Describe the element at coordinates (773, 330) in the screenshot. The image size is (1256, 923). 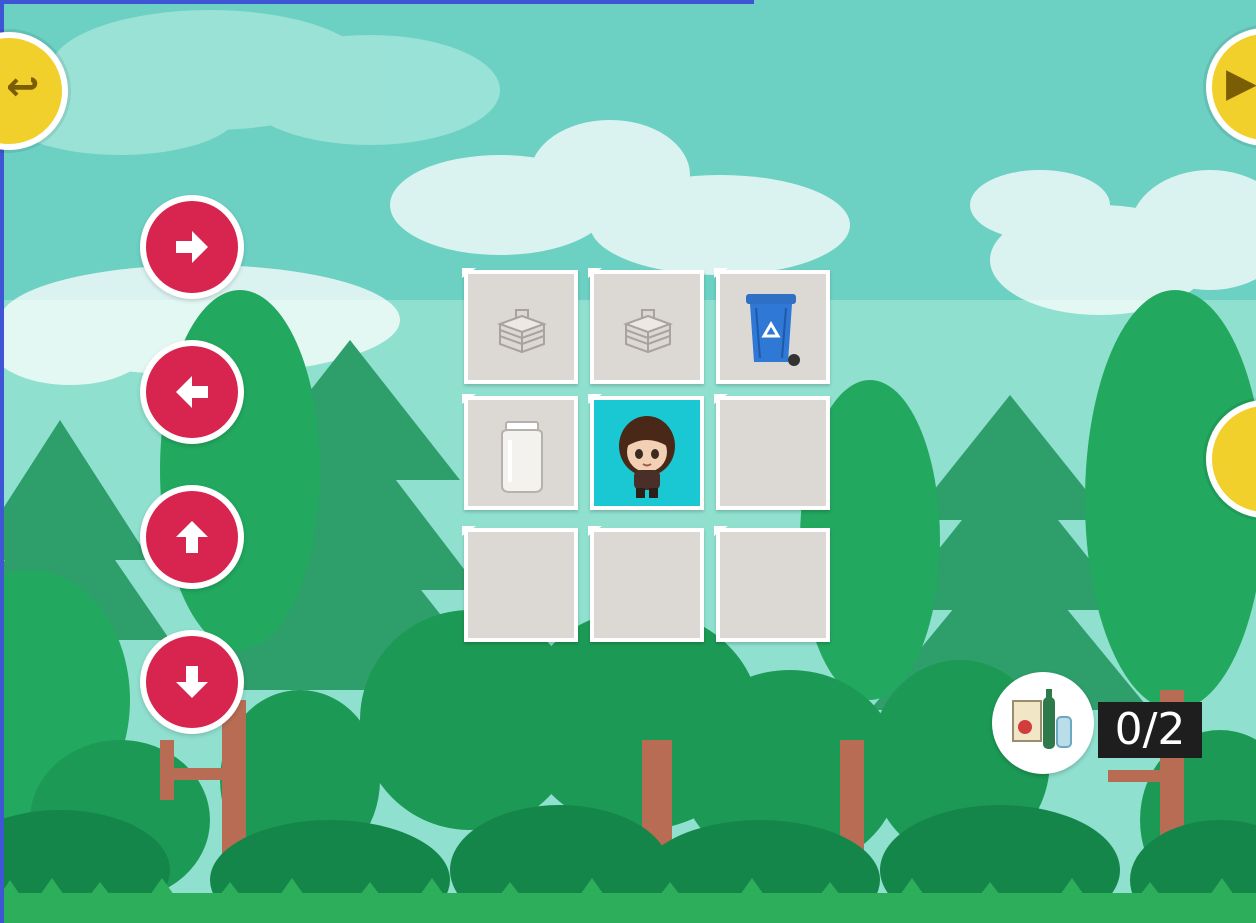
I see `recycle-bin-icon` at that location.